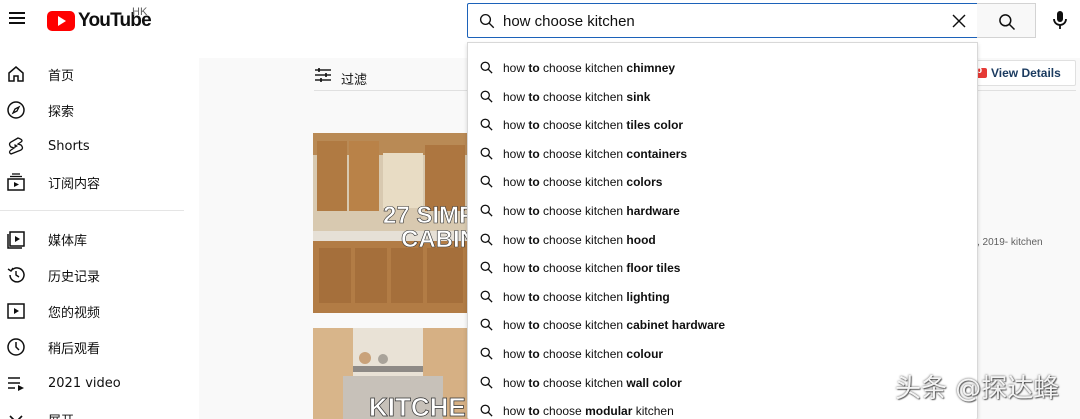  Describe the element at coordinates (16, 417) in the screenshot. I see `chevron-down-icon` at that location.